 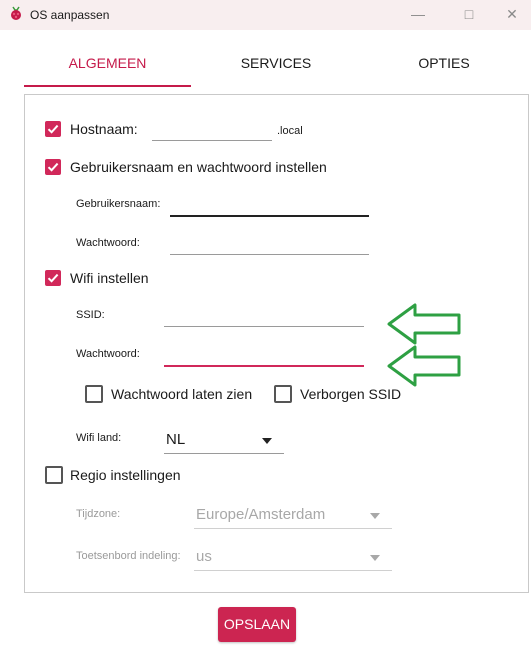 What do you see at coordinates (176, 439) in the screenshot?
I see `wifi-country-value: NL` at bounding box center [176, 439].